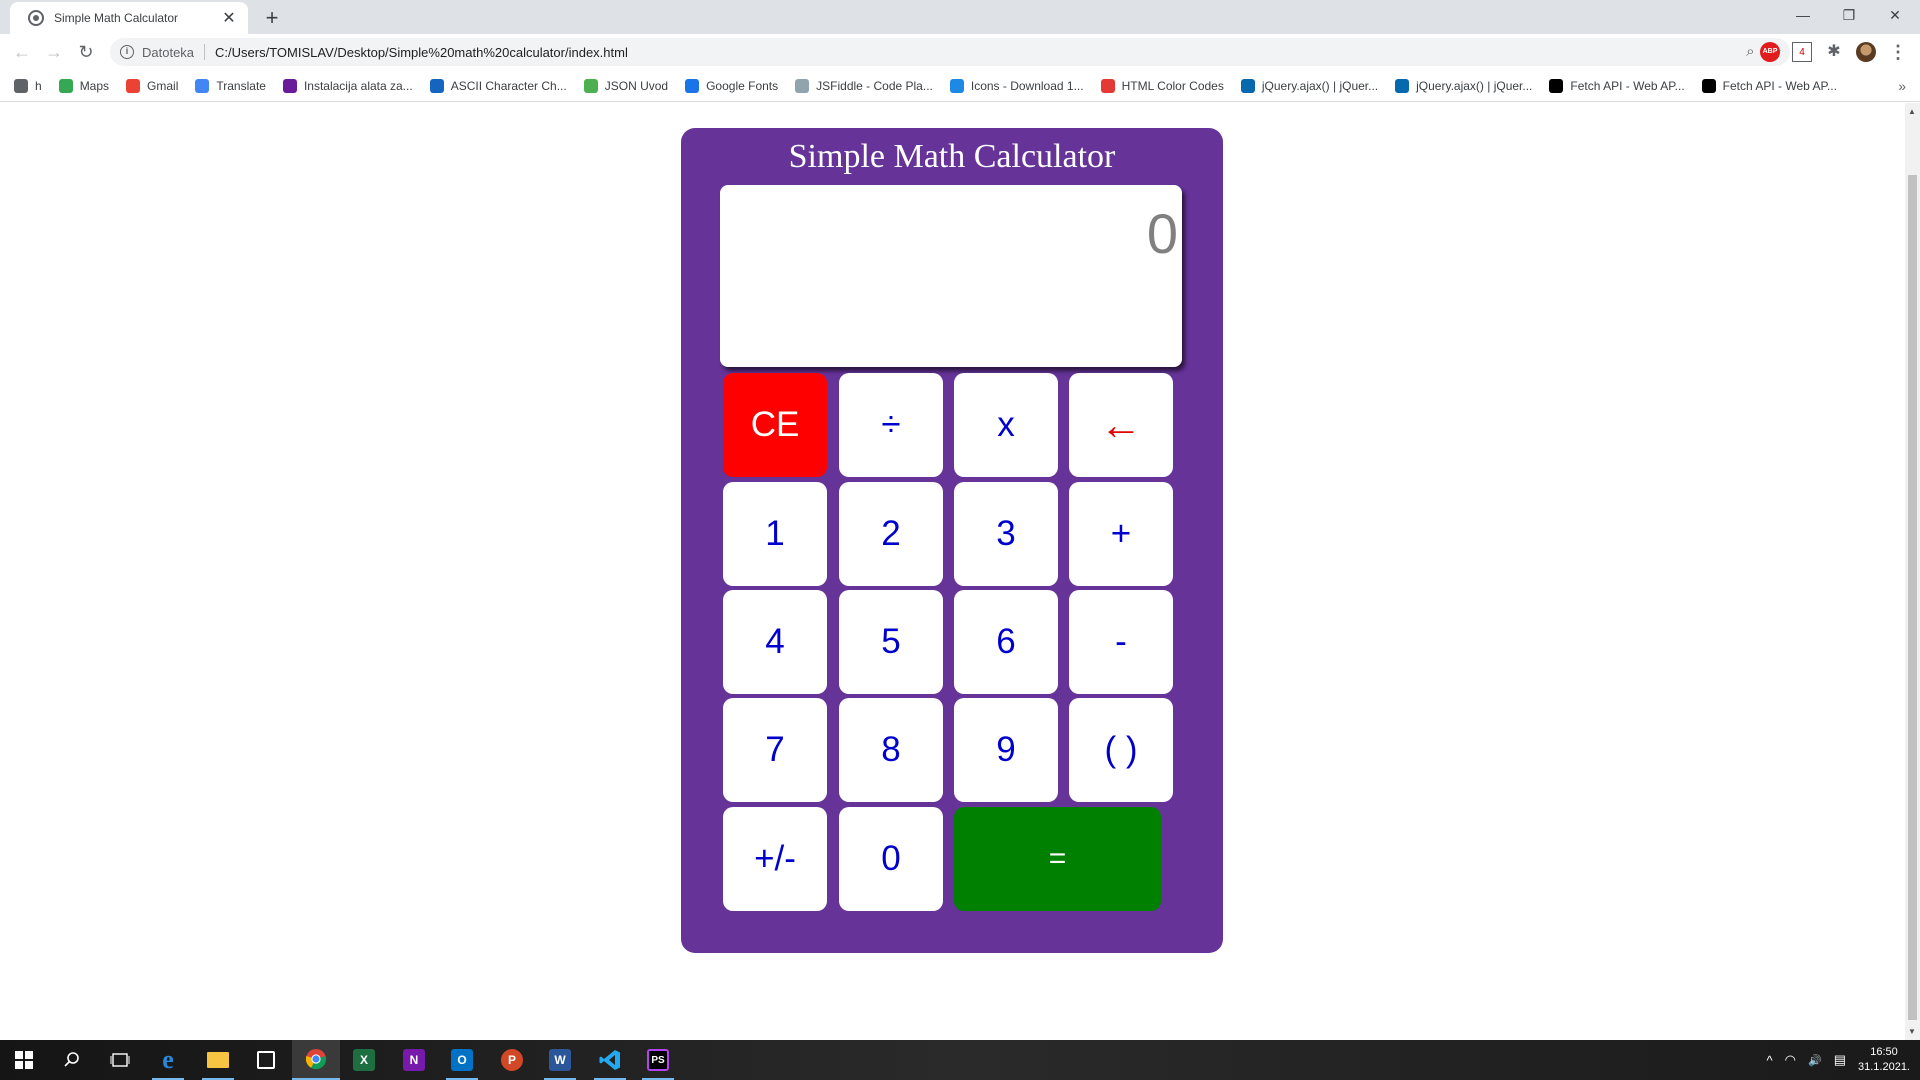  What do you see at coordinates (891, 859) in the screenshot?
I see `digit-0-button: 0` at bounding box center [891, 859].